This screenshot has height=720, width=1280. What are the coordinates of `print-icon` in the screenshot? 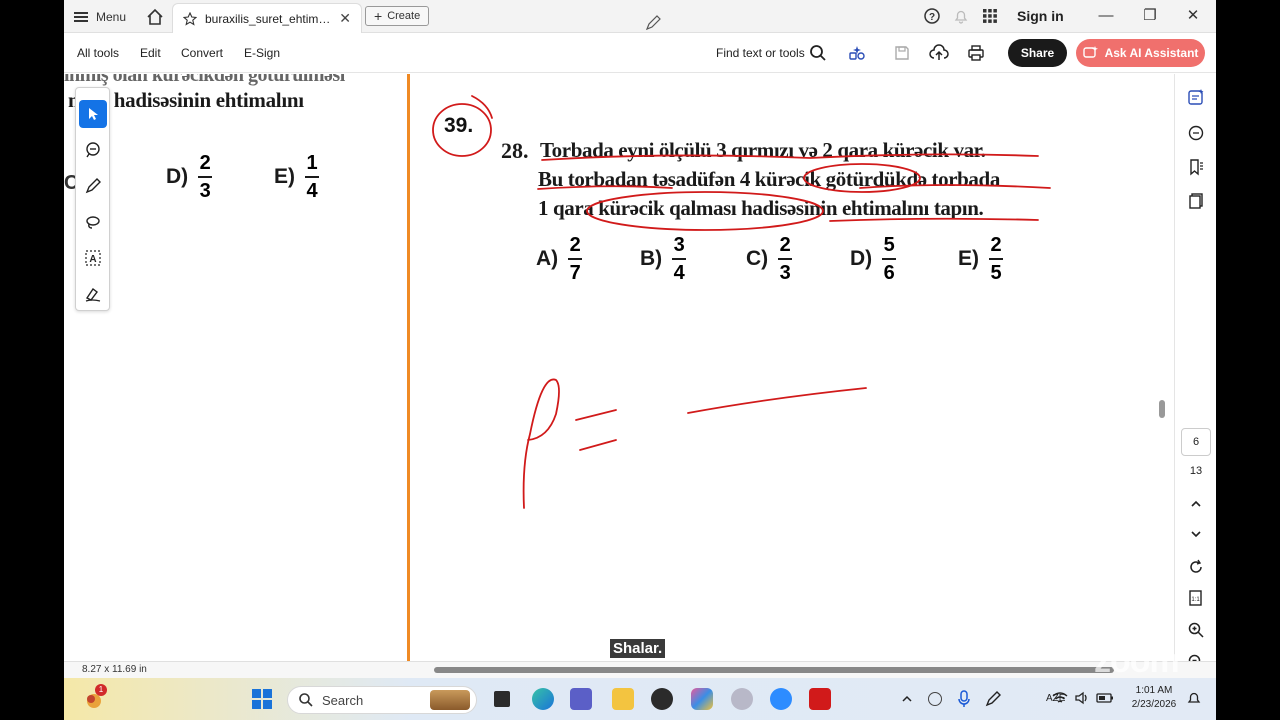 It's located at (976, 53).